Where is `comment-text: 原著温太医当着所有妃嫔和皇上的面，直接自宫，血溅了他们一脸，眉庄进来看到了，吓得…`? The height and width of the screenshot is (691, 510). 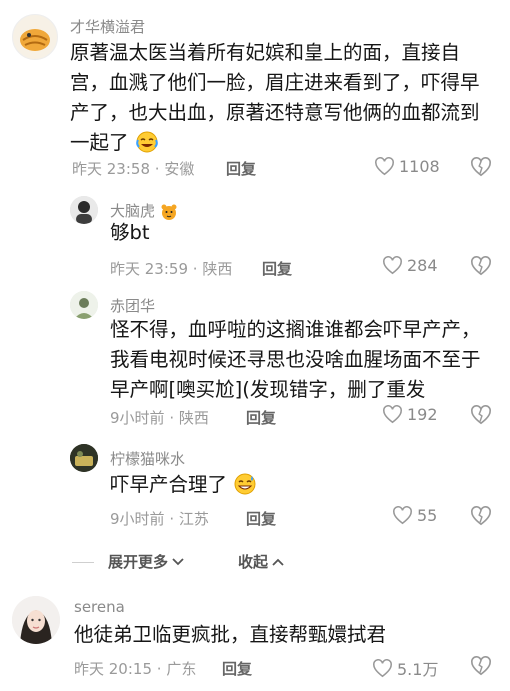
comment-text: 原著温太医当着所有妃嫔和皇上的面，直接自宫，血溅了他们一脸，眉庄进来看到了，吓得… is located at coordinates (275, 100).